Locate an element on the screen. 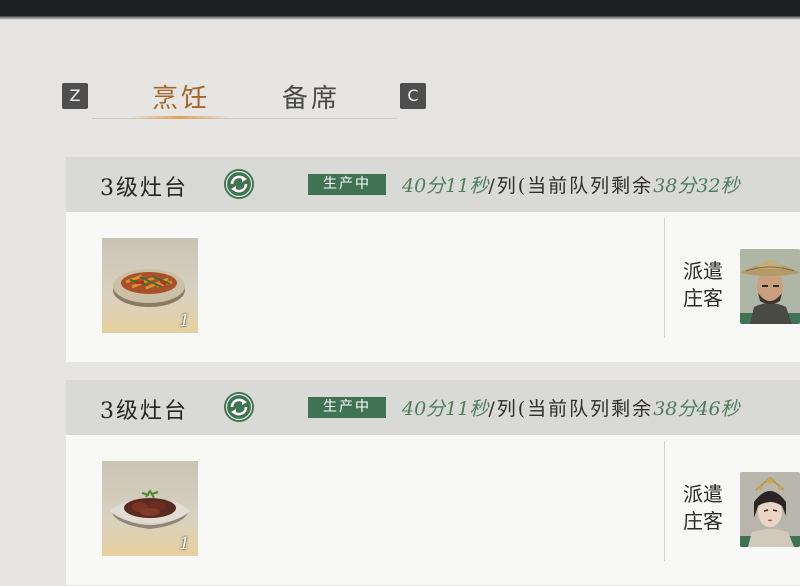  tab-cooking: 烹饪 is located at coordinates (181, 96).